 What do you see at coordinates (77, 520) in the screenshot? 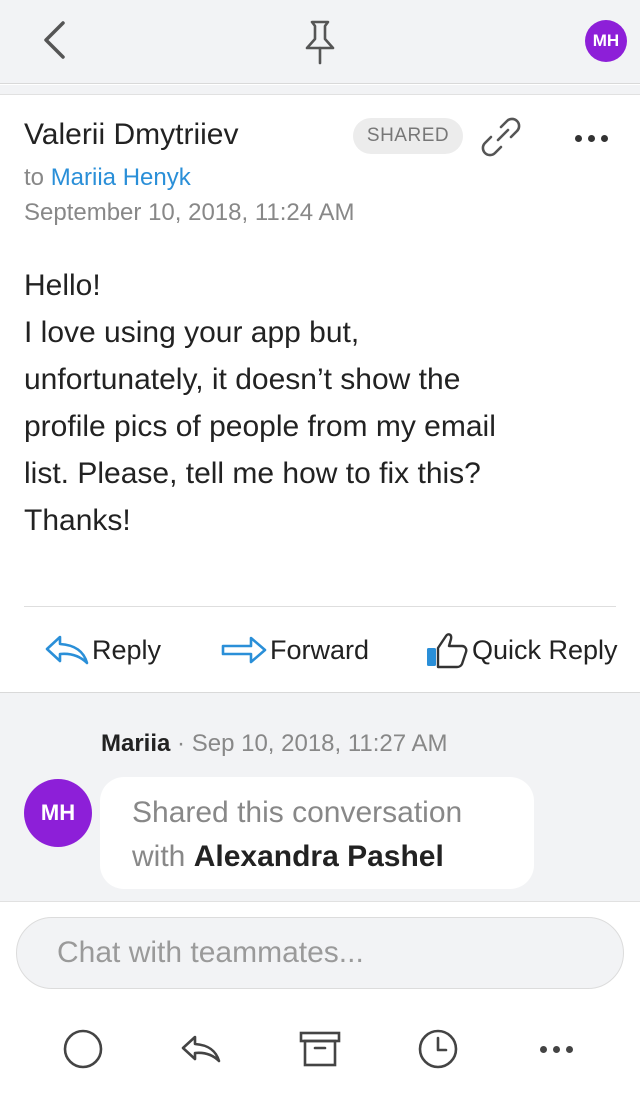
I see `body-line: Thanks!` at bounding box center [77, 520].